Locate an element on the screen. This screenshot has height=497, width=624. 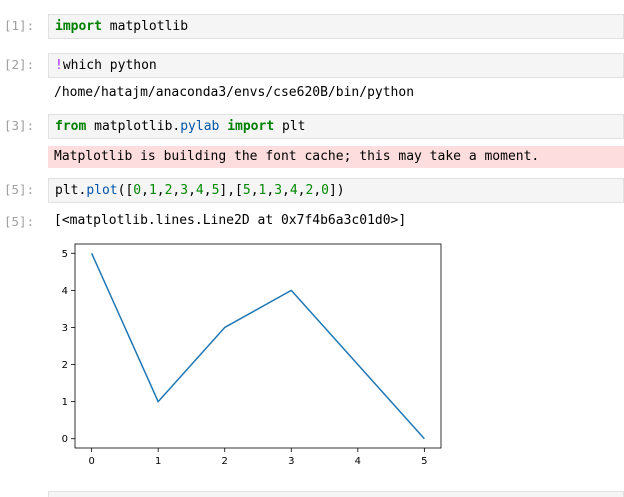
x-tick-label: 5 is located at coordinates (424, 461).